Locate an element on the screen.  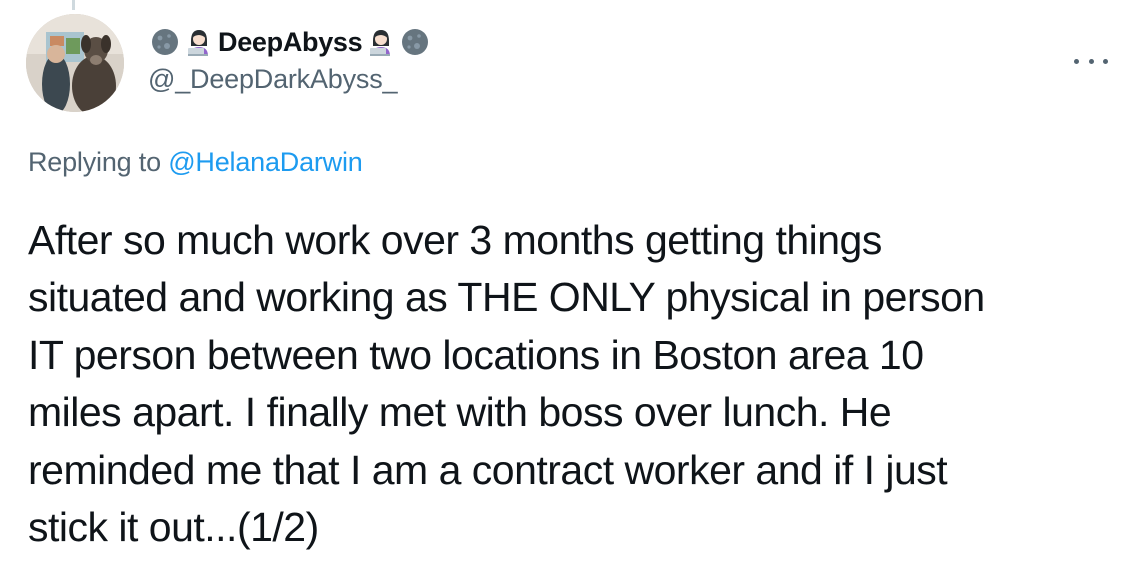
author-display-name: DeepAbyss is located at coordinates (290, 42).